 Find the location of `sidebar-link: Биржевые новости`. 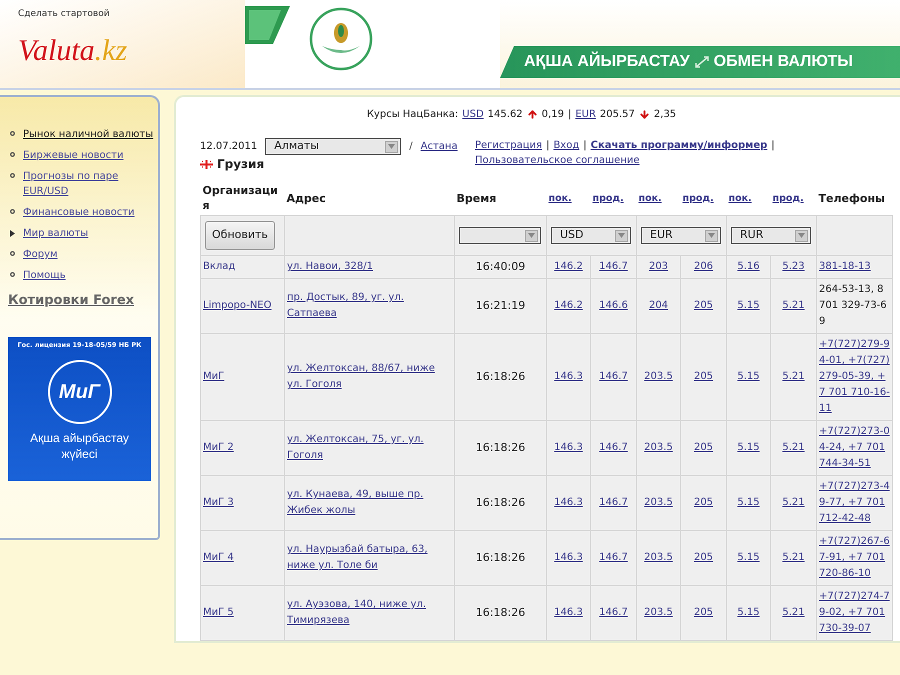

sidebar-link: Биржевые новости is located at coordinates (73, 155).